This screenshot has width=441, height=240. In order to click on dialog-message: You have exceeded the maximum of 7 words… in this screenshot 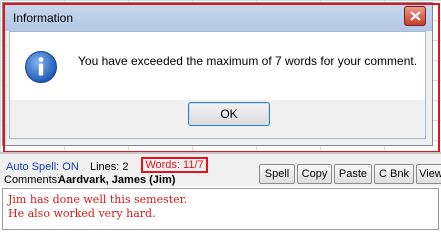, I will do `click(248, 61)`.